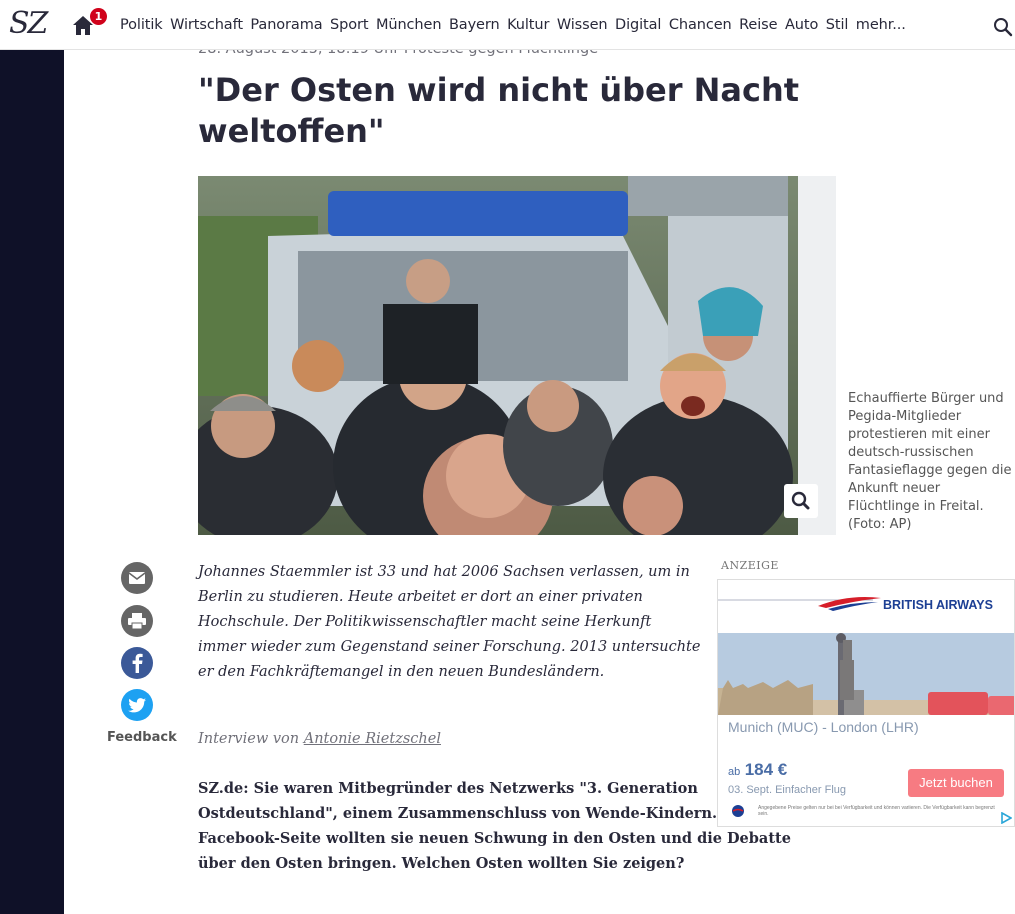  Describe the element at coordinates (837, 25) in the screenshot. I see `nav-item-stil: Stil` at that location.